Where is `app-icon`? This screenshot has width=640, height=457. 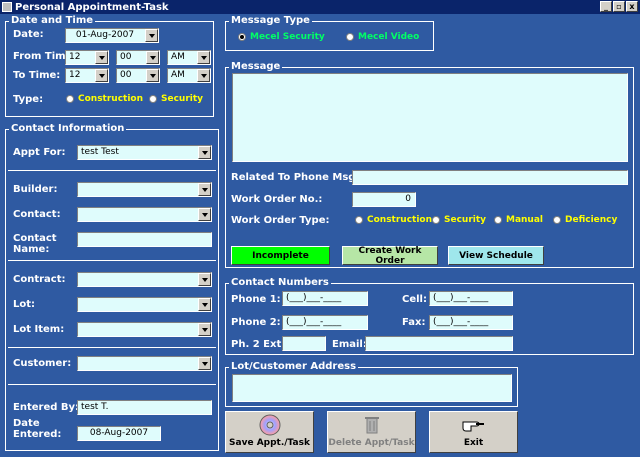
app-icon is located at coordinates (7, 7).